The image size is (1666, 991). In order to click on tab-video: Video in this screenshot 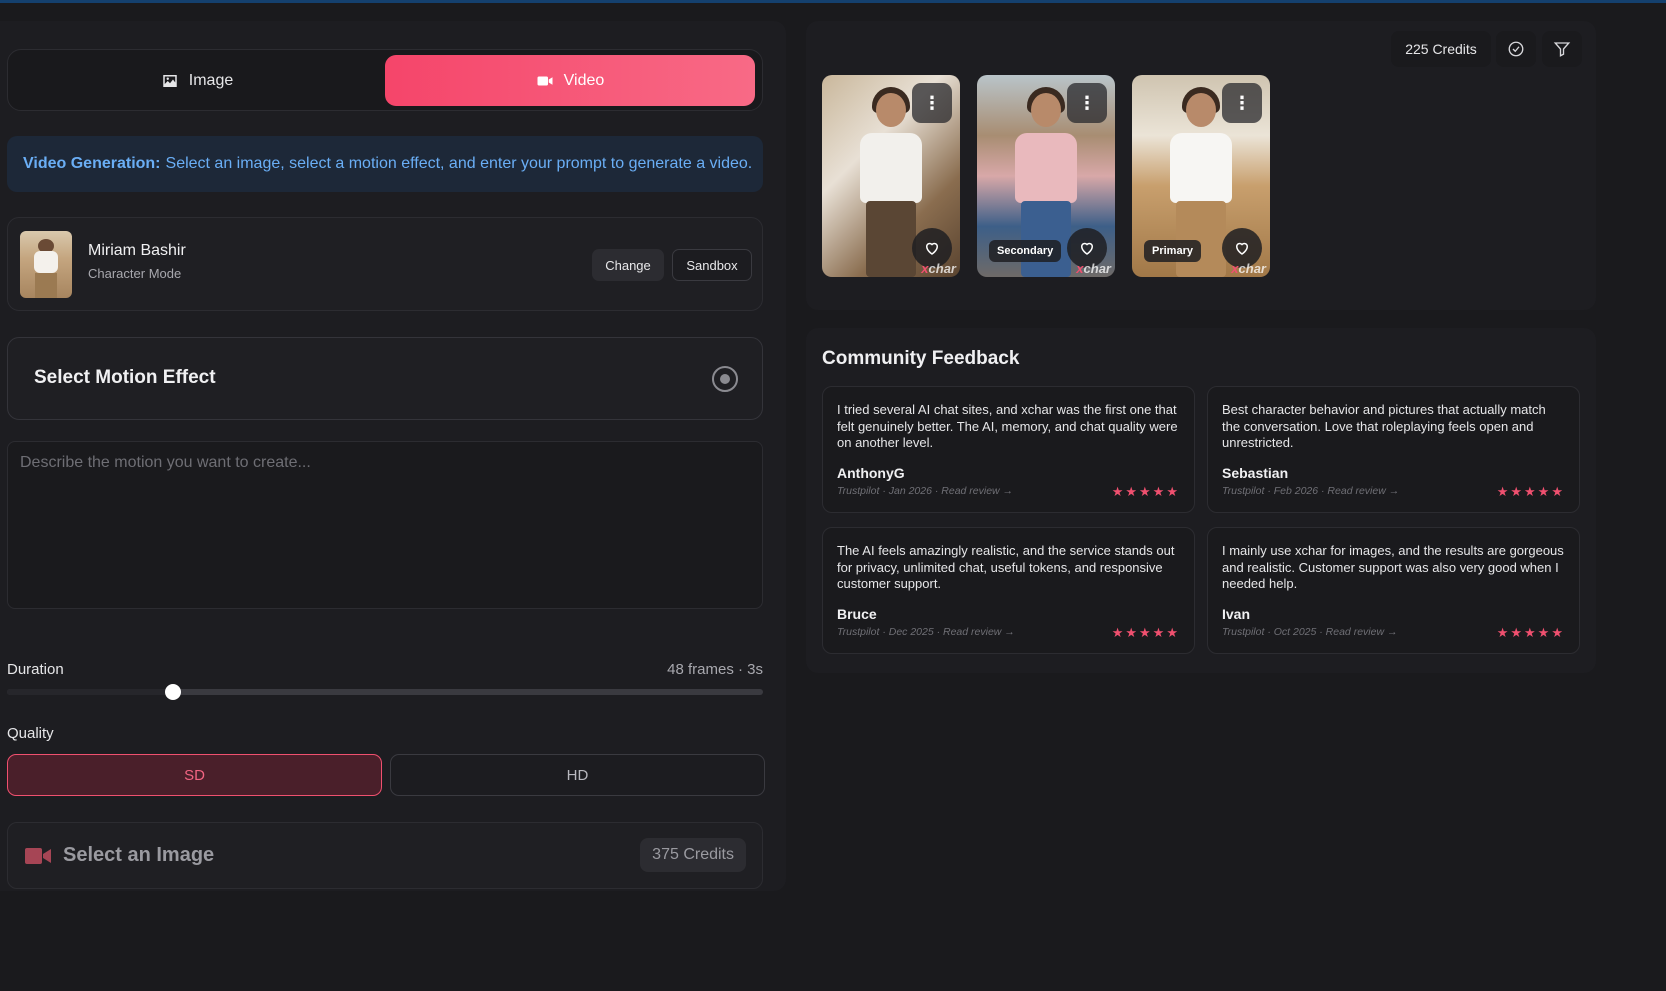, I will do `click(570, 80)`.